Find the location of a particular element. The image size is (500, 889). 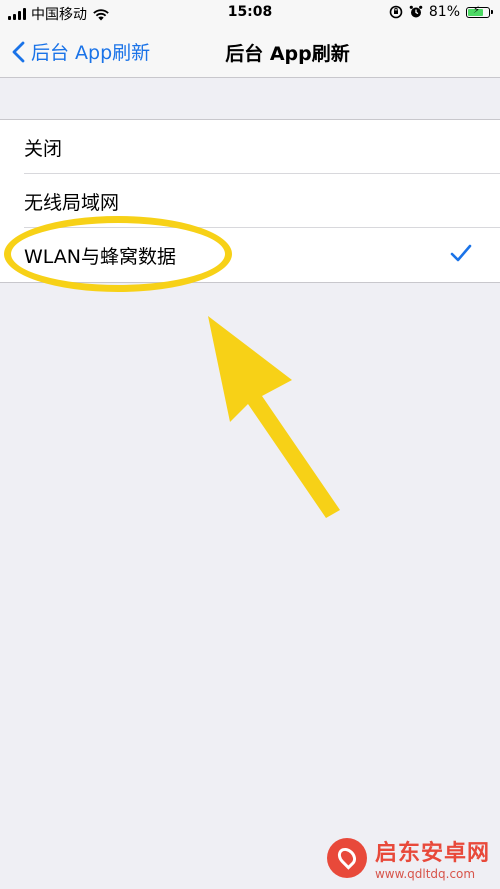

option-wifi: 无线局域网 is located at coordinates (250, 201).